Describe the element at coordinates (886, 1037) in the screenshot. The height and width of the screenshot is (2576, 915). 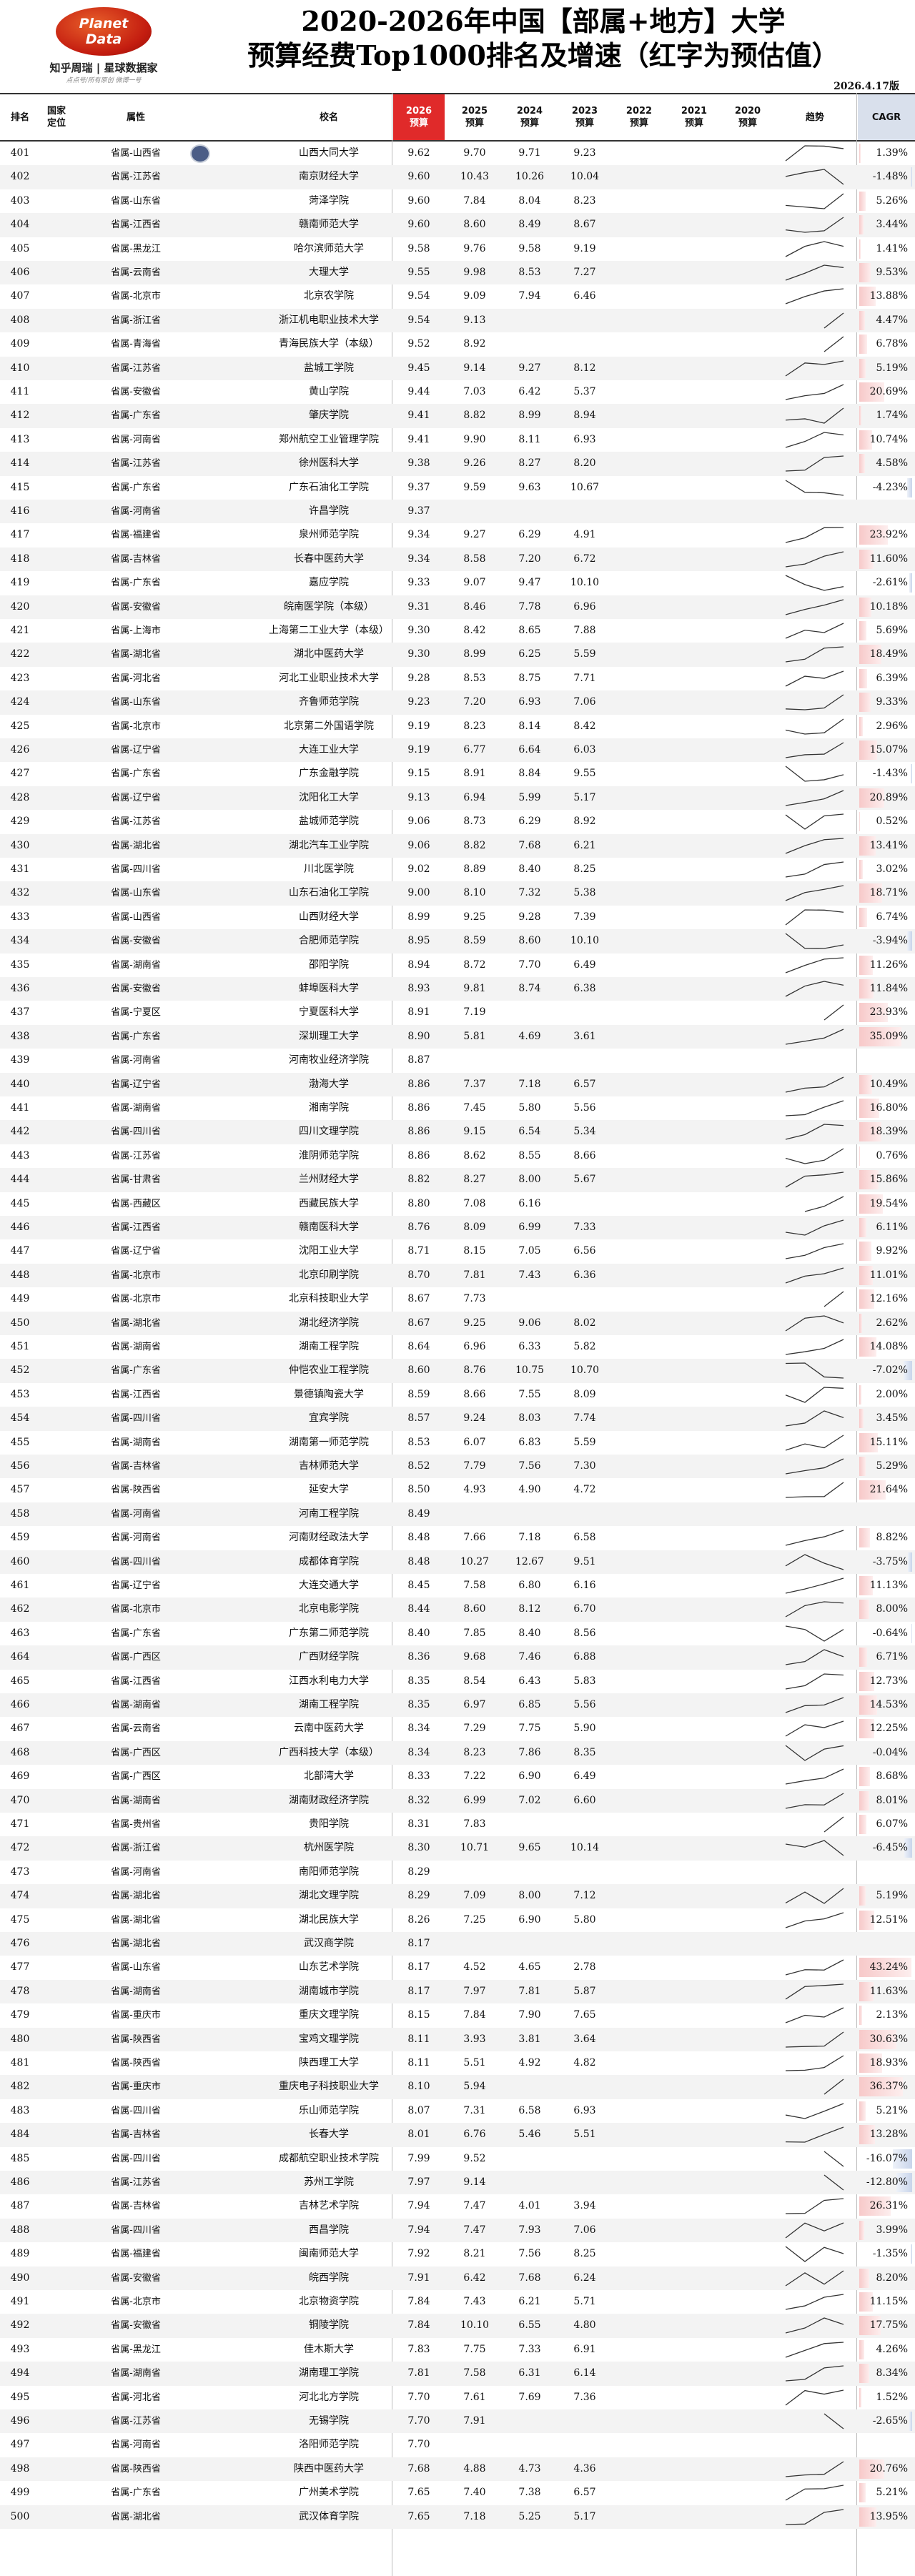
I see `cagr-cell: 35.09%` at that location.